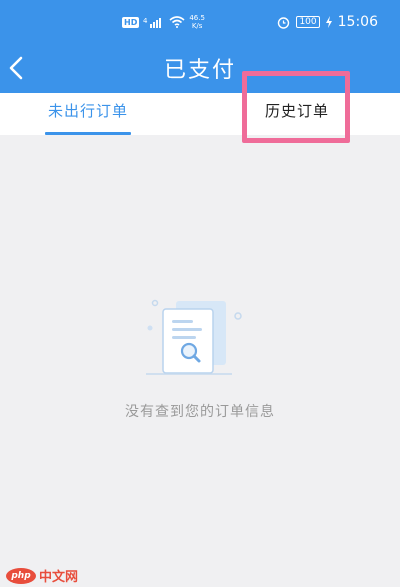  What do you see at coordinates (308, 22) in the screenshot?
I see `battery-icon: 100` at bounding box center [308, 22].